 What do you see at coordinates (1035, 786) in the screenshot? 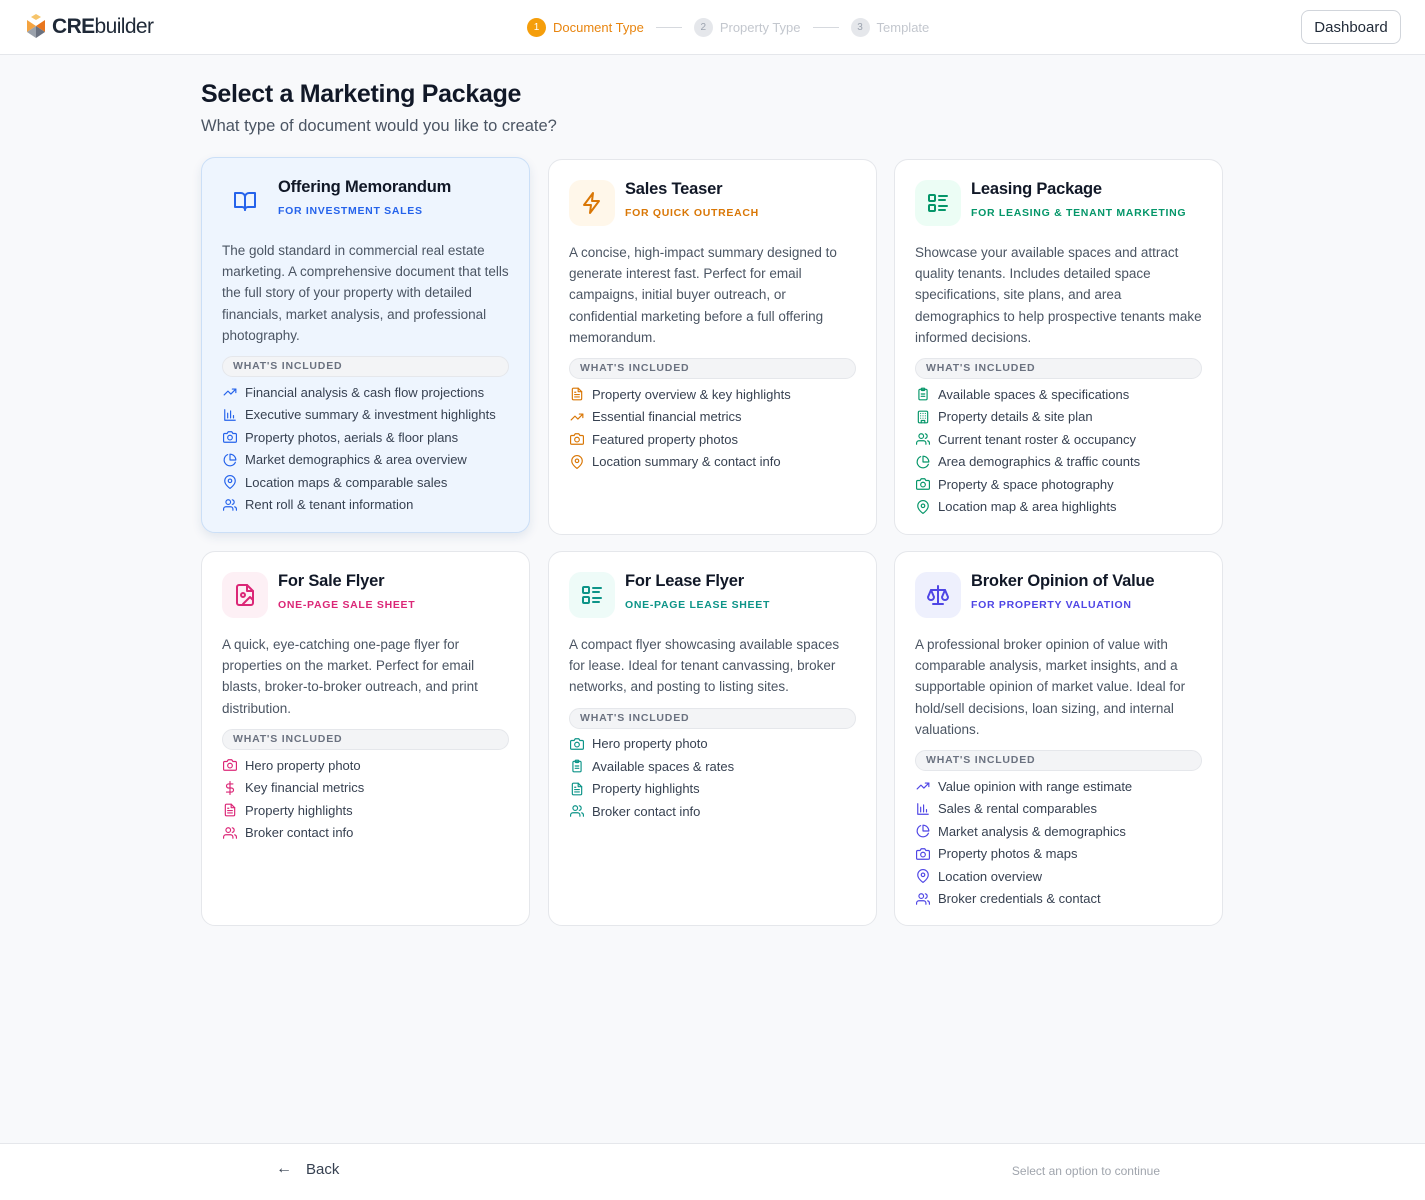
I see `included-item-text: Value opinion with range estimate` at bounding box center [1035, 786].